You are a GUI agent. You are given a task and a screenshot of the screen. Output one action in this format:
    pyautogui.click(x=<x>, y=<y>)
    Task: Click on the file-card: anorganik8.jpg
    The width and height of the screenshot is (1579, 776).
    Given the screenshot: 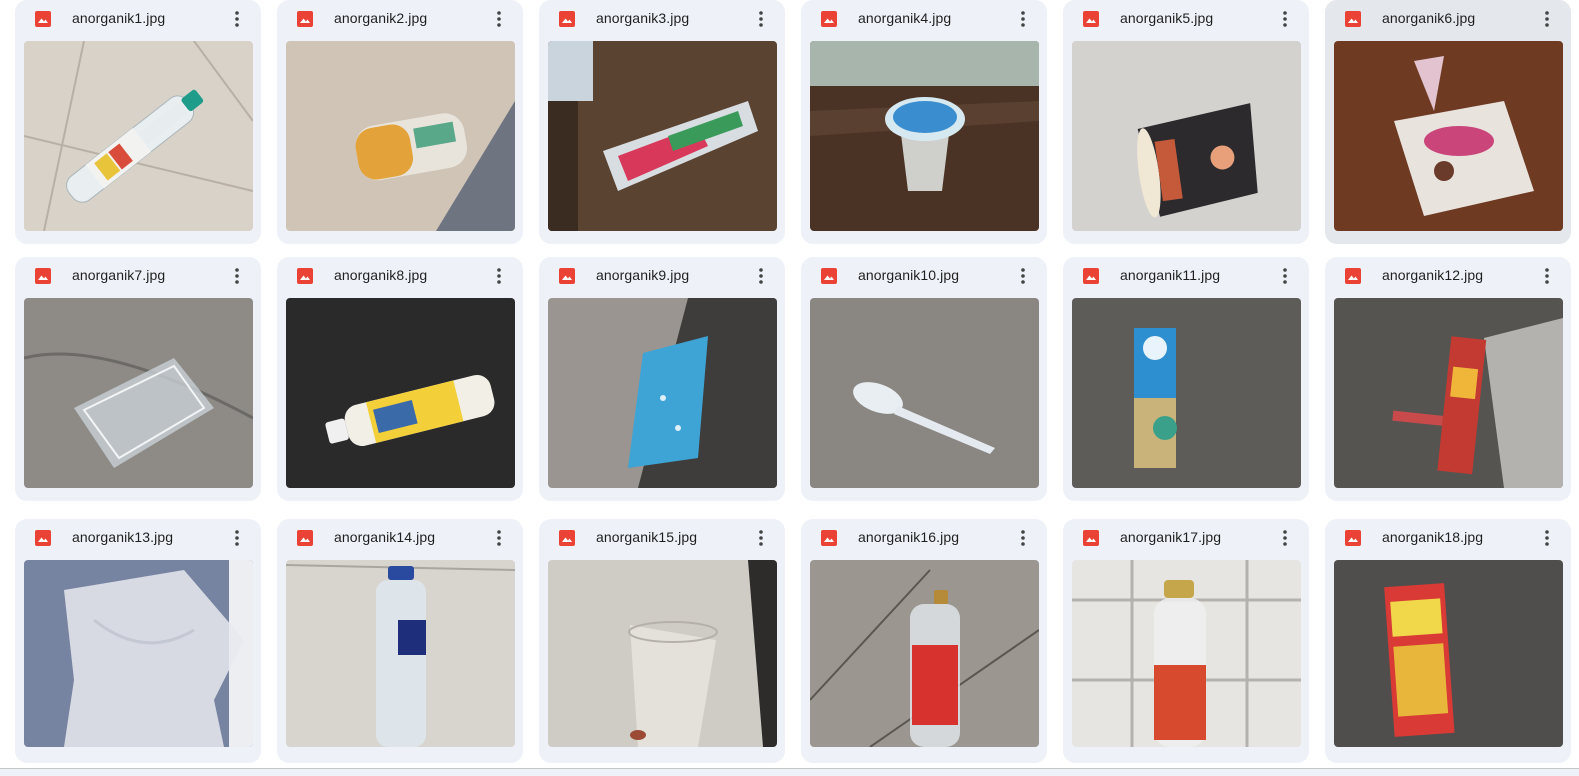 What is the action you would take?
    pyautogui.click(x=400, y=379)
    